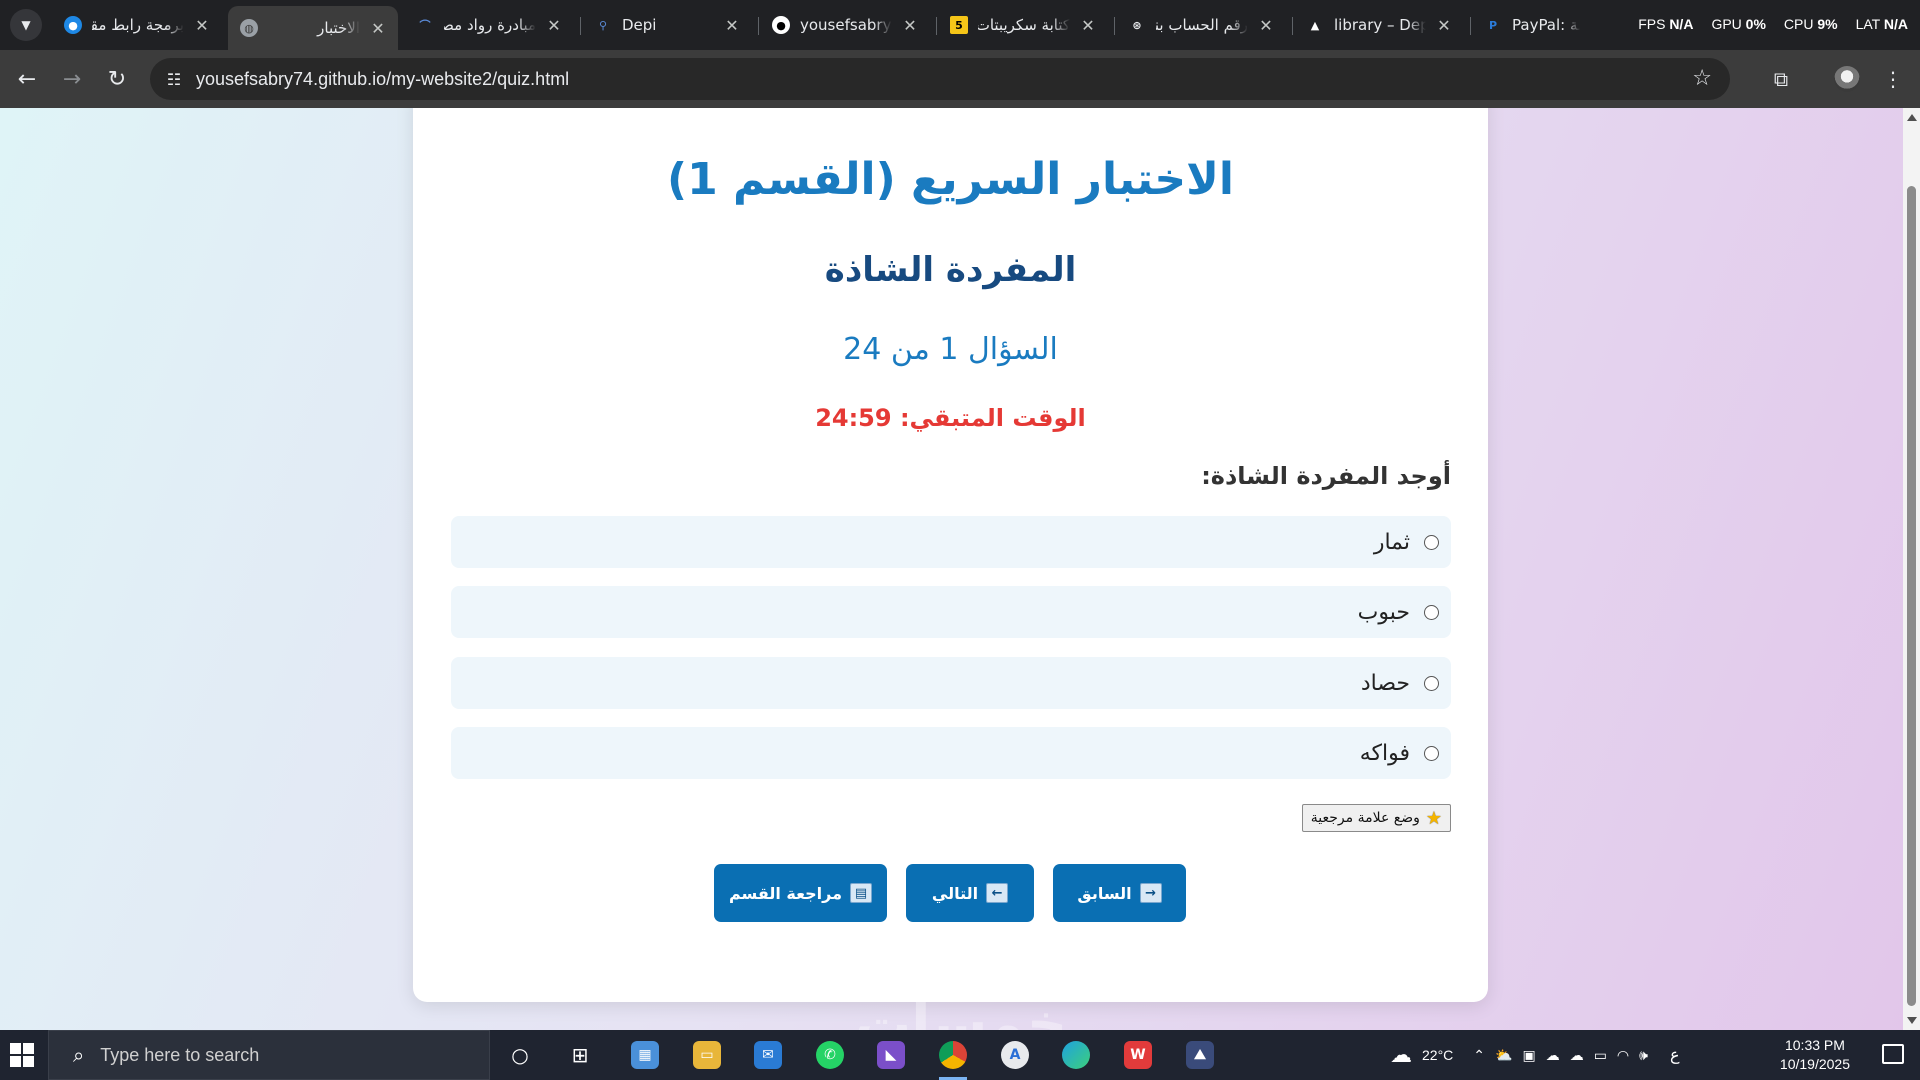 This screenshot has width=1920, height=1080. I want to click on option-3: حصاد, so click(951, 683).